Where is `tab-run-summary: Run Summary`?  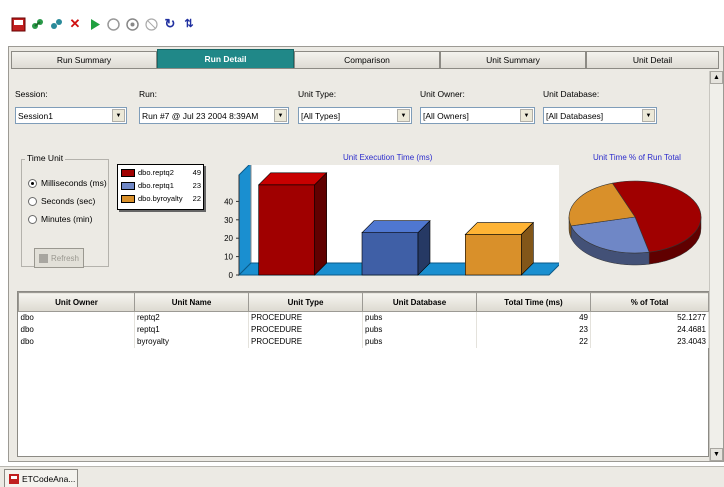 tab-run-summary: Run Summary is located at coordinates (84, 59).